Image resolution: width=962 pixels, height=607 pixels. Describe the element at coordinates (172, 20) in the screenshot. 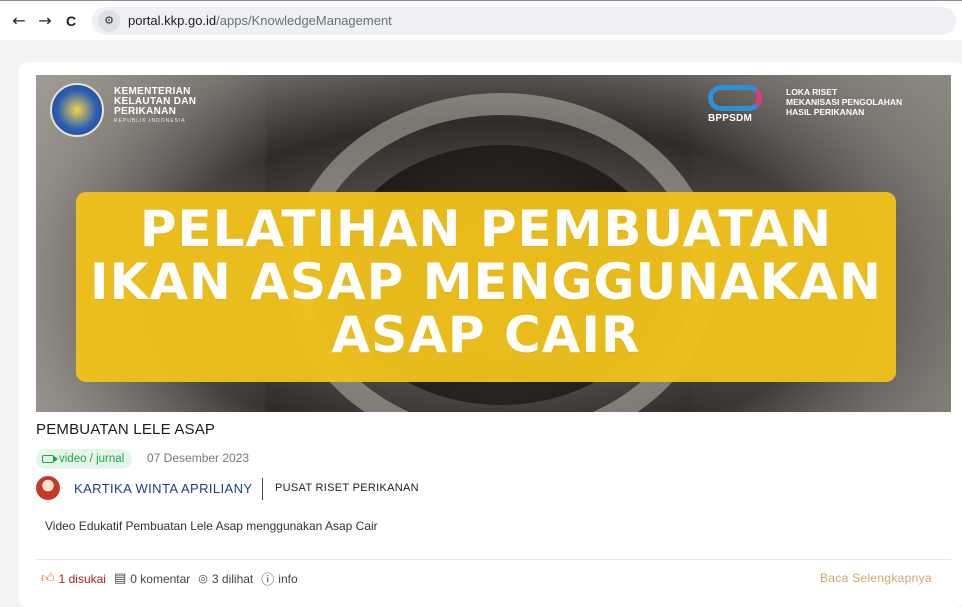

I see `url-host: portal.kkp.go.id` at that location.